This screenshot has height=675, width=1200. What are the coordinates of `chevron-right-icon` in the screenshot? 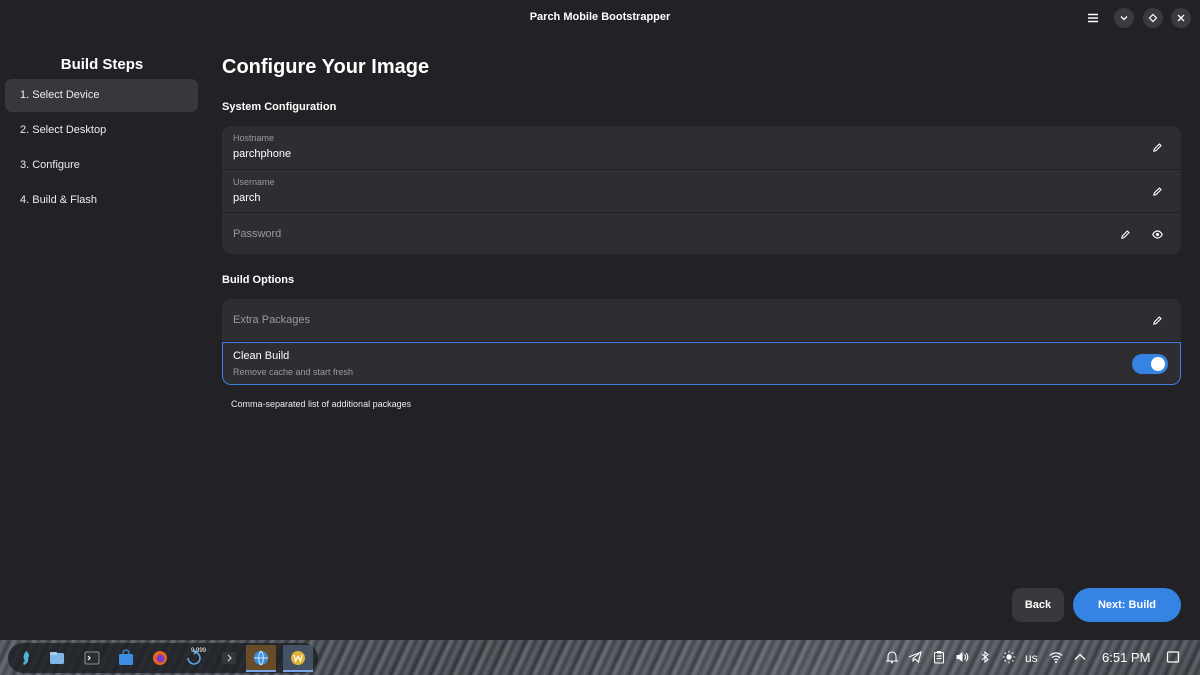 It's located at (229, 658).